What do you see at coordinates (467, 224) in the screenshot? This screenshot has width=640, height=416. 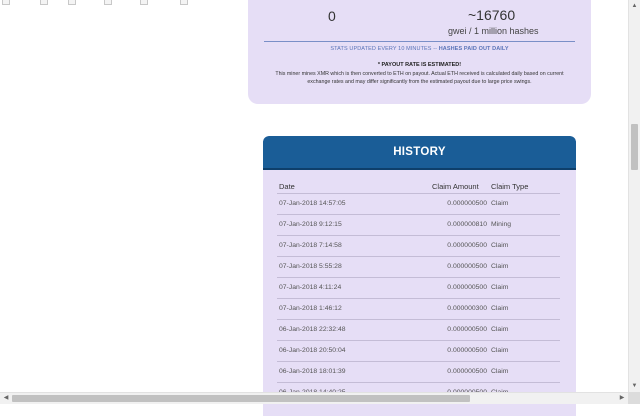 I see `row-amount: 0.000000810` at bounding box center [467, 224].